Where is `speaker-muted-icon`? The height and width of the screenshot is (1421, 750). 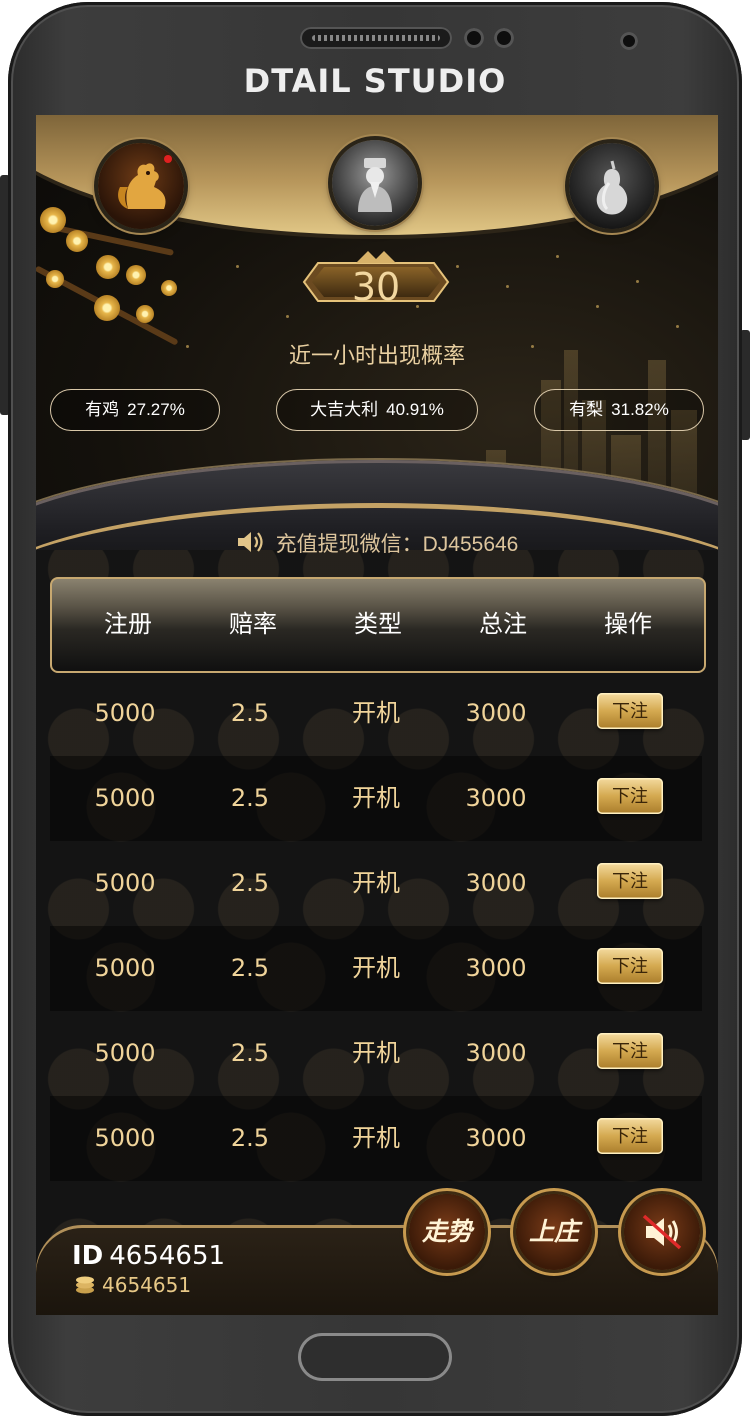
speaker-muted-icon is located at coordinates (662, 1232).